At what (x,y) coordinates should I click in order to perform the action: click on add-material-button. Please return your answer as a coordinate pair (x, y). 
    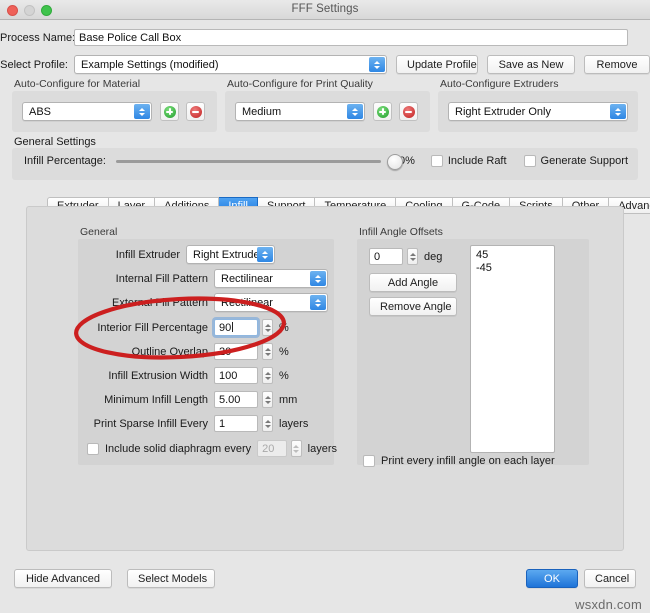
    Looking at the image, I should click on (169, 111).